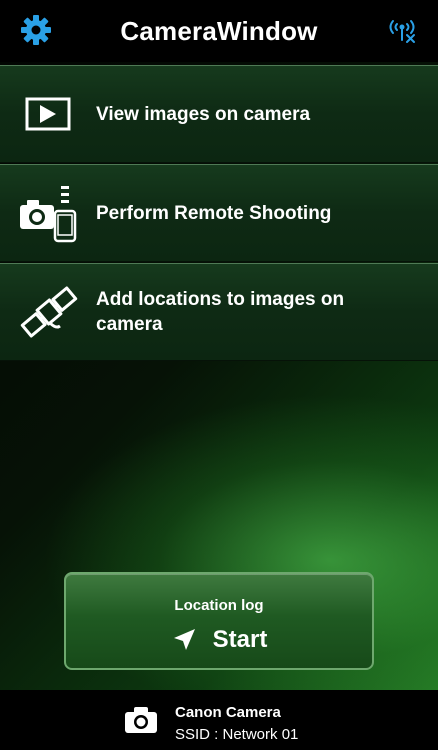 This screenshot has width=438, height=750. Describe the element at coordinates (219, 621) in the screenshot. I see `location-log-start-button: Location log Start` at that location.